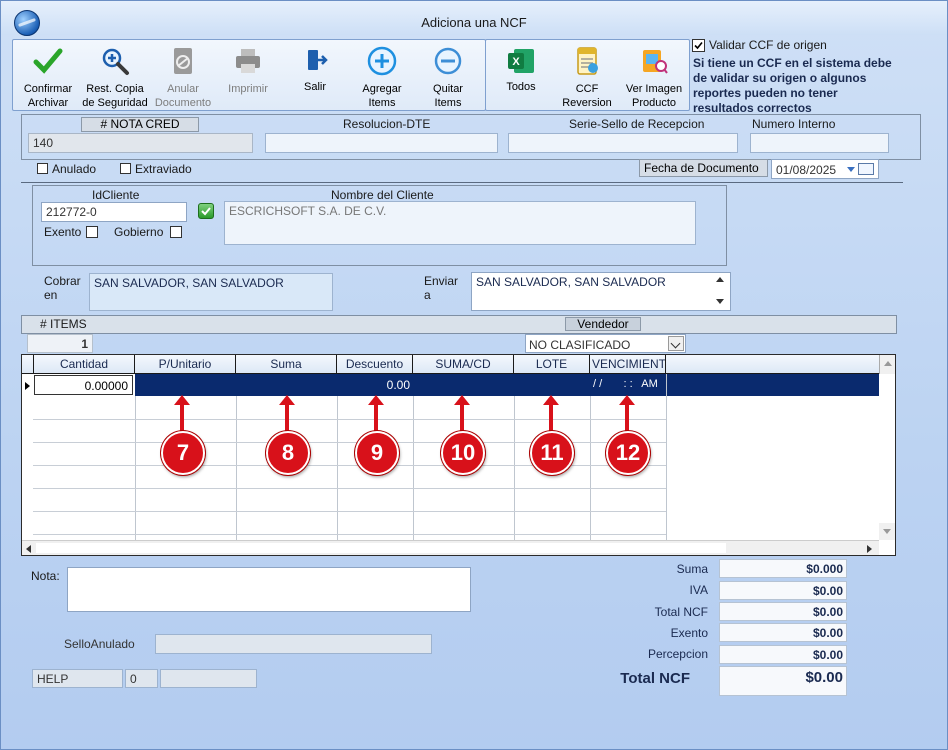 This screenshot has width=948, height=750. I want to click on extraviado-checkbox, so click(125, 168).